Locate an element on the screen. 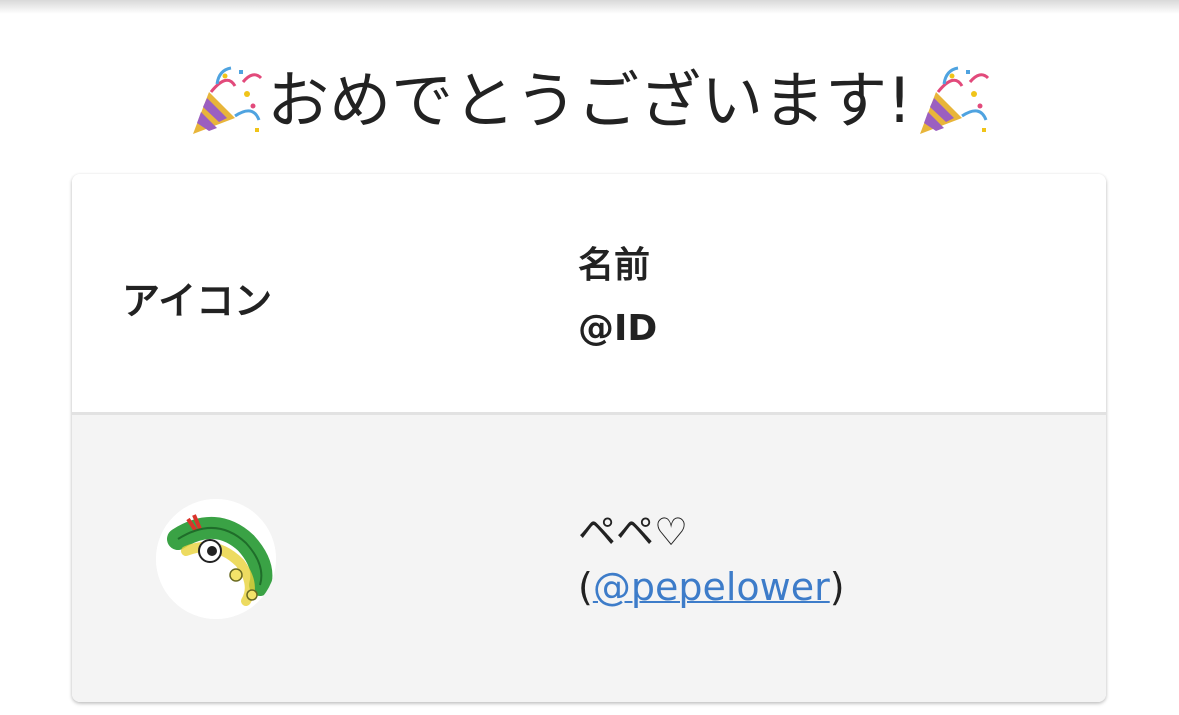 Image resolution: width=1179 pixels, height=715 pixels. top-bar-shadow is located at coordinates (589, 7).